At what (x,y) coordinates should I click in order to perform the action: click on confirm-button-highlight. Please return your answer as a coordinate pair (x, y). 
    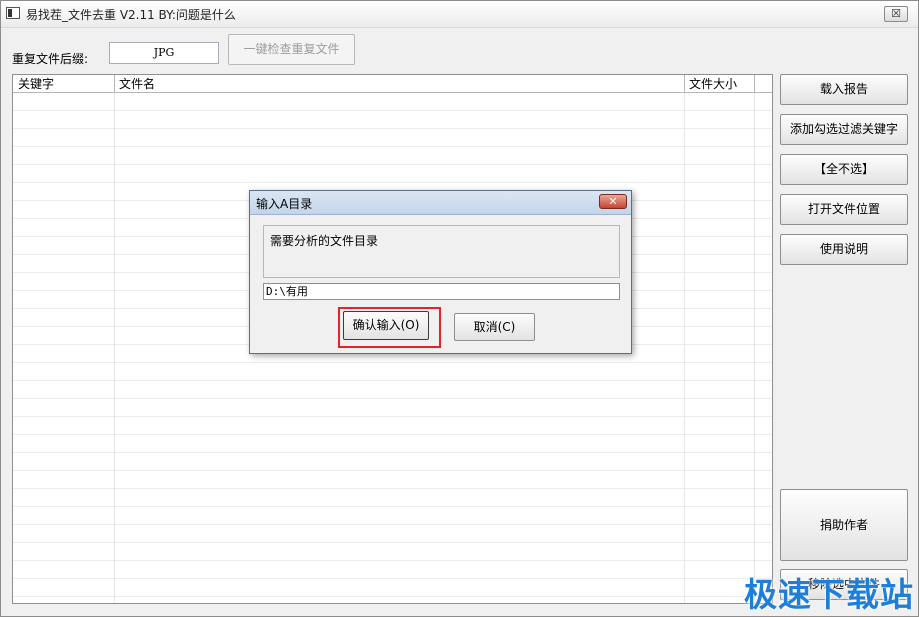
    Looking at the image, I should click on (389, 327).